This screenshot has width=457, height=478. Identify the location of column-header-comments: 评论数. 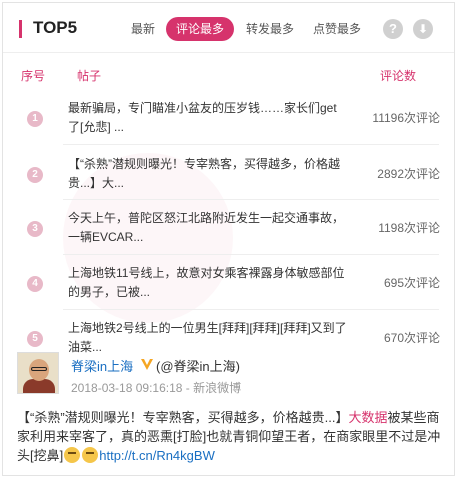
(398, 76).